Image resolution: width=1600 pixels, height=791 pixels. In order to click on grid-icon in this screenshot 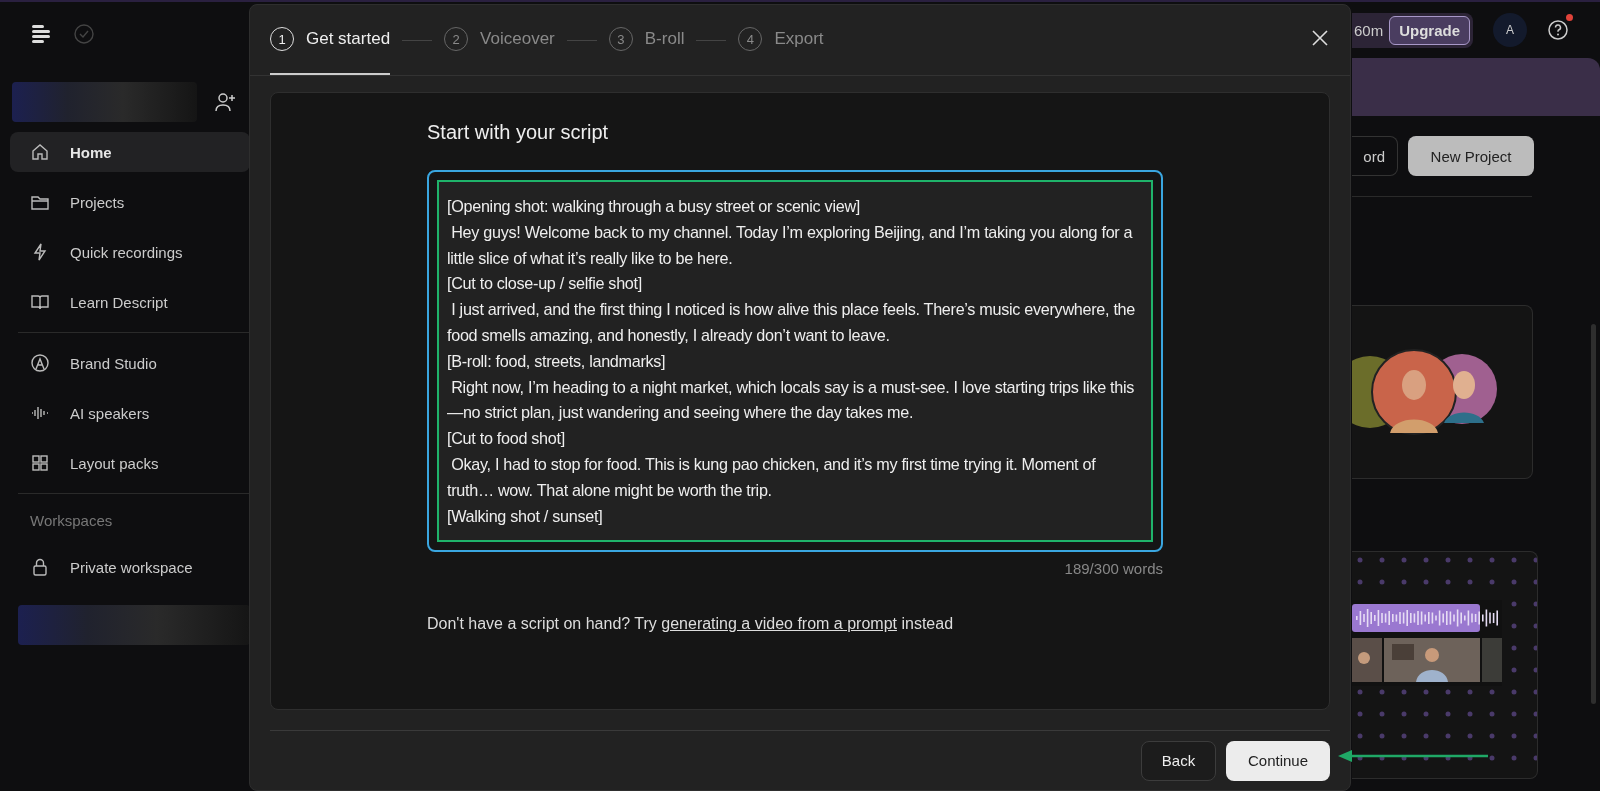, I will do `click(40, 463)`.